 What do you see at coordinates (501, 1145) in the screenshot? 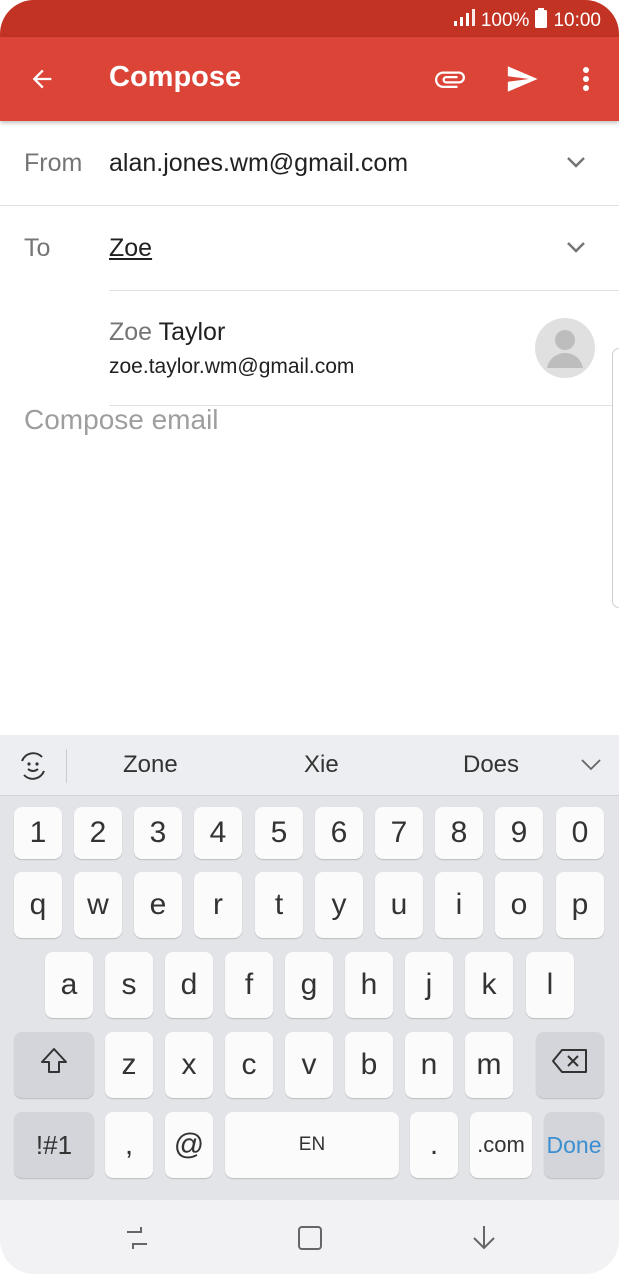
I see `dotcom-key: .com` at bounding box center [501, 1145].